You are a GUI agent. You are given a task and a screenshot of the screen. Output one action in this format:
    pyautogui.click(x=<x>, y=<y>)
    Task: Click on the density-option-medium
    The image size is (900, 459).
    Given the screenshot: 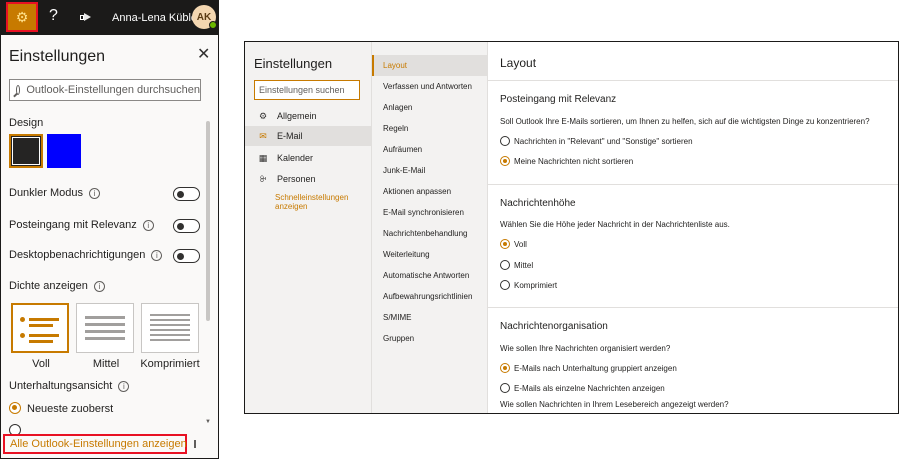 What is the action you would take?
    pyautogui.click(x=105, y=328)
    